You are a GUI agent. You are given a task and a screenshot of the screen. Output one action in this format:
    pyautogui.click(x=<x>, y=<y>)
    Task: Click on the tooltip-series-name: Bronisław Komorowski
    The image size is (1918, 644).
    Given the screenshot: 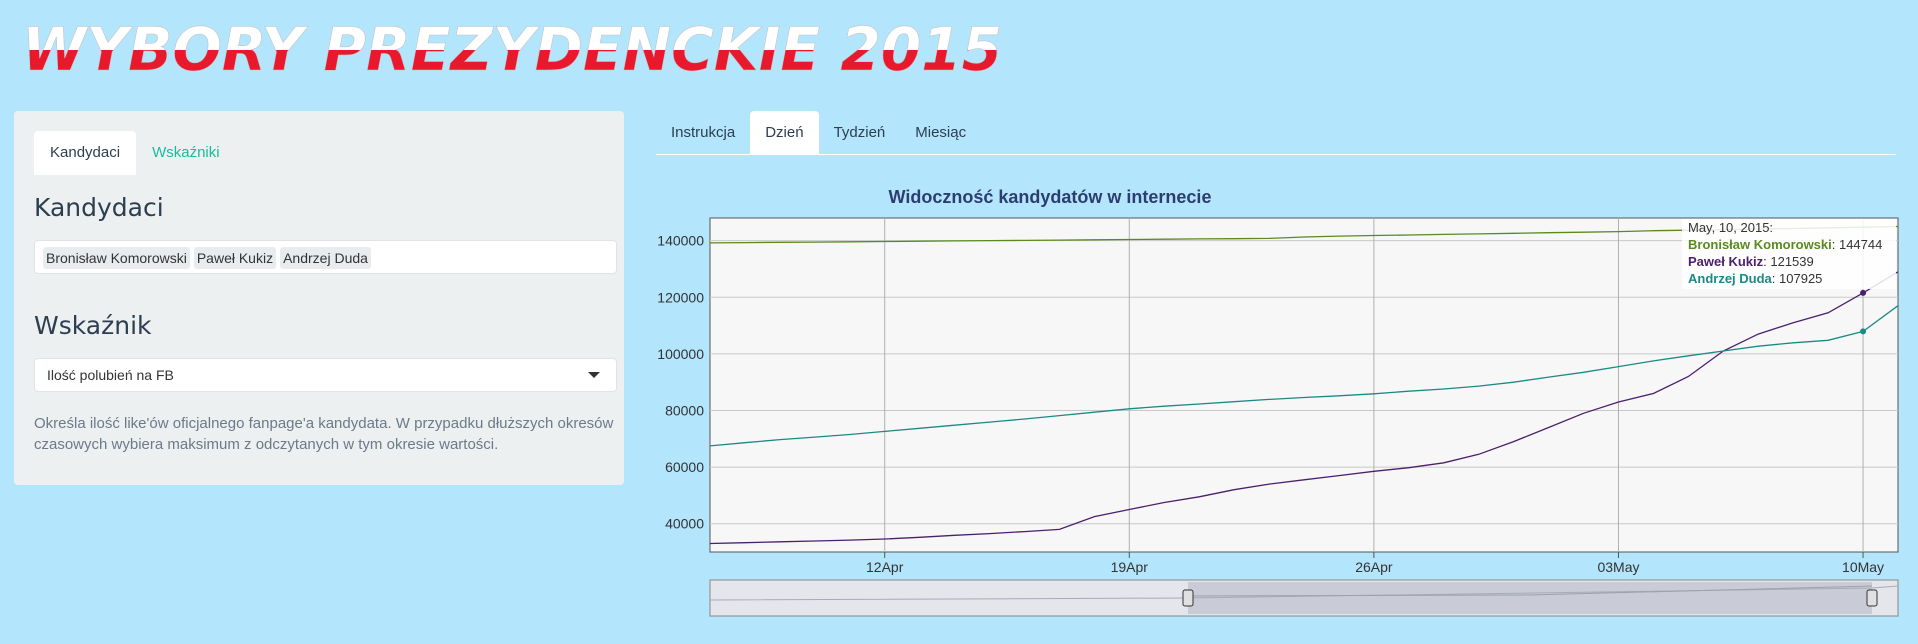 What is the action you would take?
    pyautogui.click(x=1760, y=244)
    